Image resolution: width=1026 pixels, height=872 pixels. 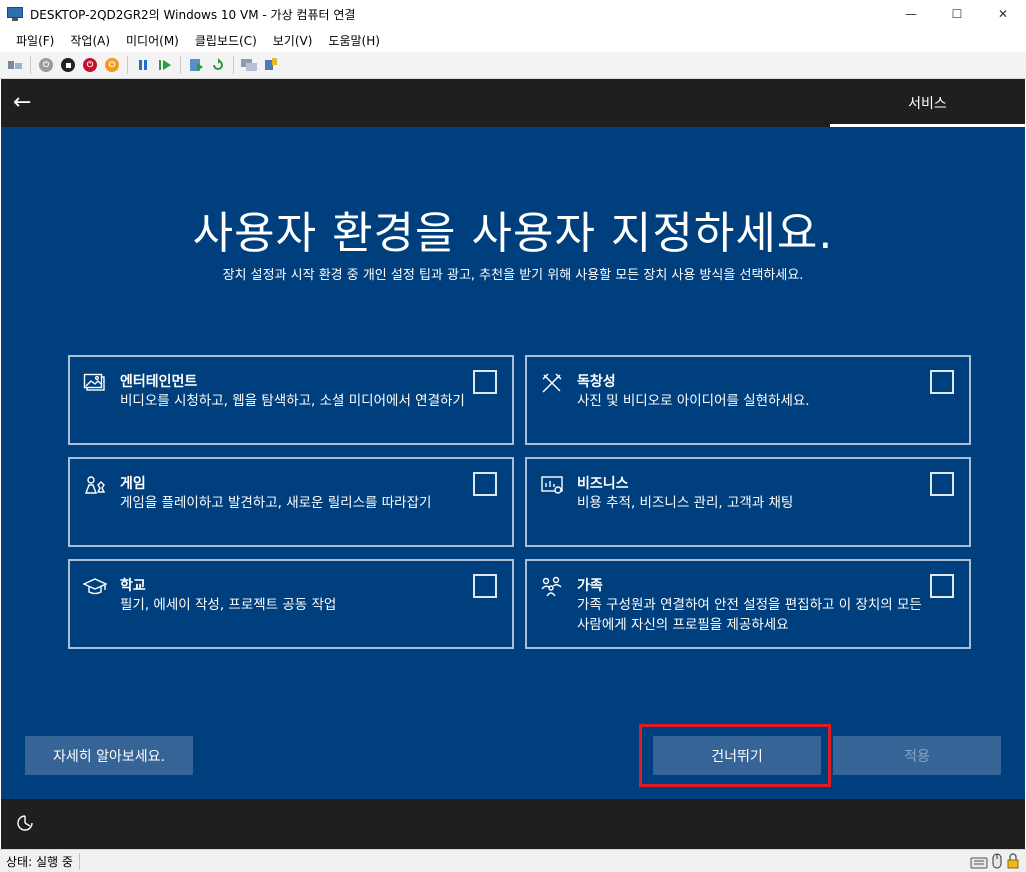 What do you see at coordinates (109, 755) in the screenshot?
I see `learn-more-button: 자세히 알아보세요.` at bounding box center [109, 755].